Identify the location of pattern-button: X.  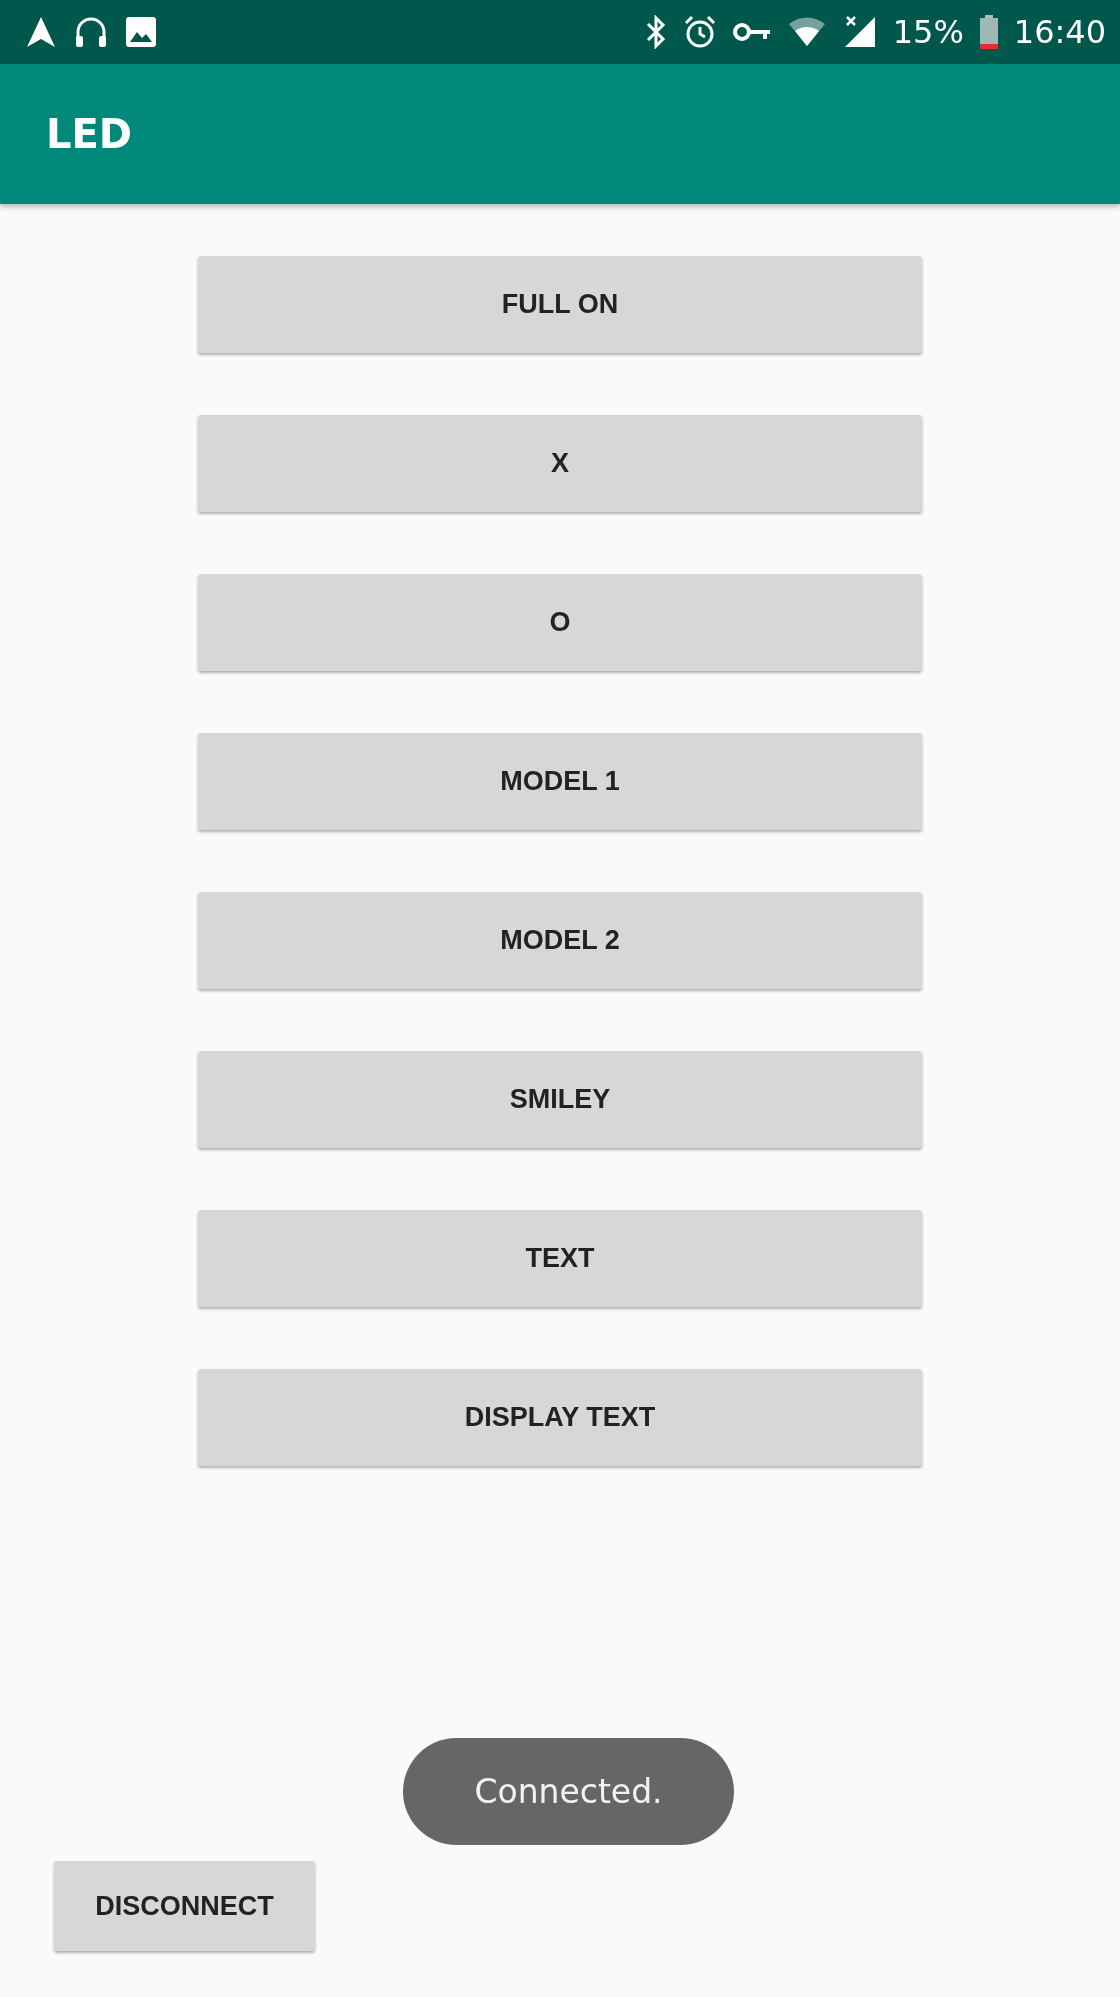
(560, 463).